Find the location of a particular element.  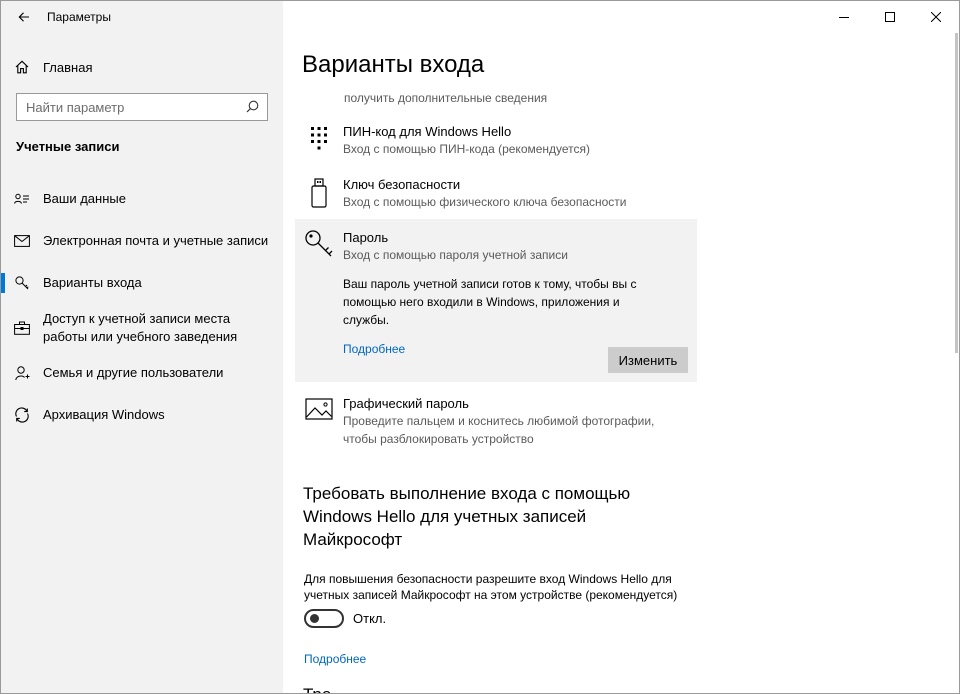

nav-item-email-accounts: Электронная почта и учетные записи is located at coordinates (142, 241).